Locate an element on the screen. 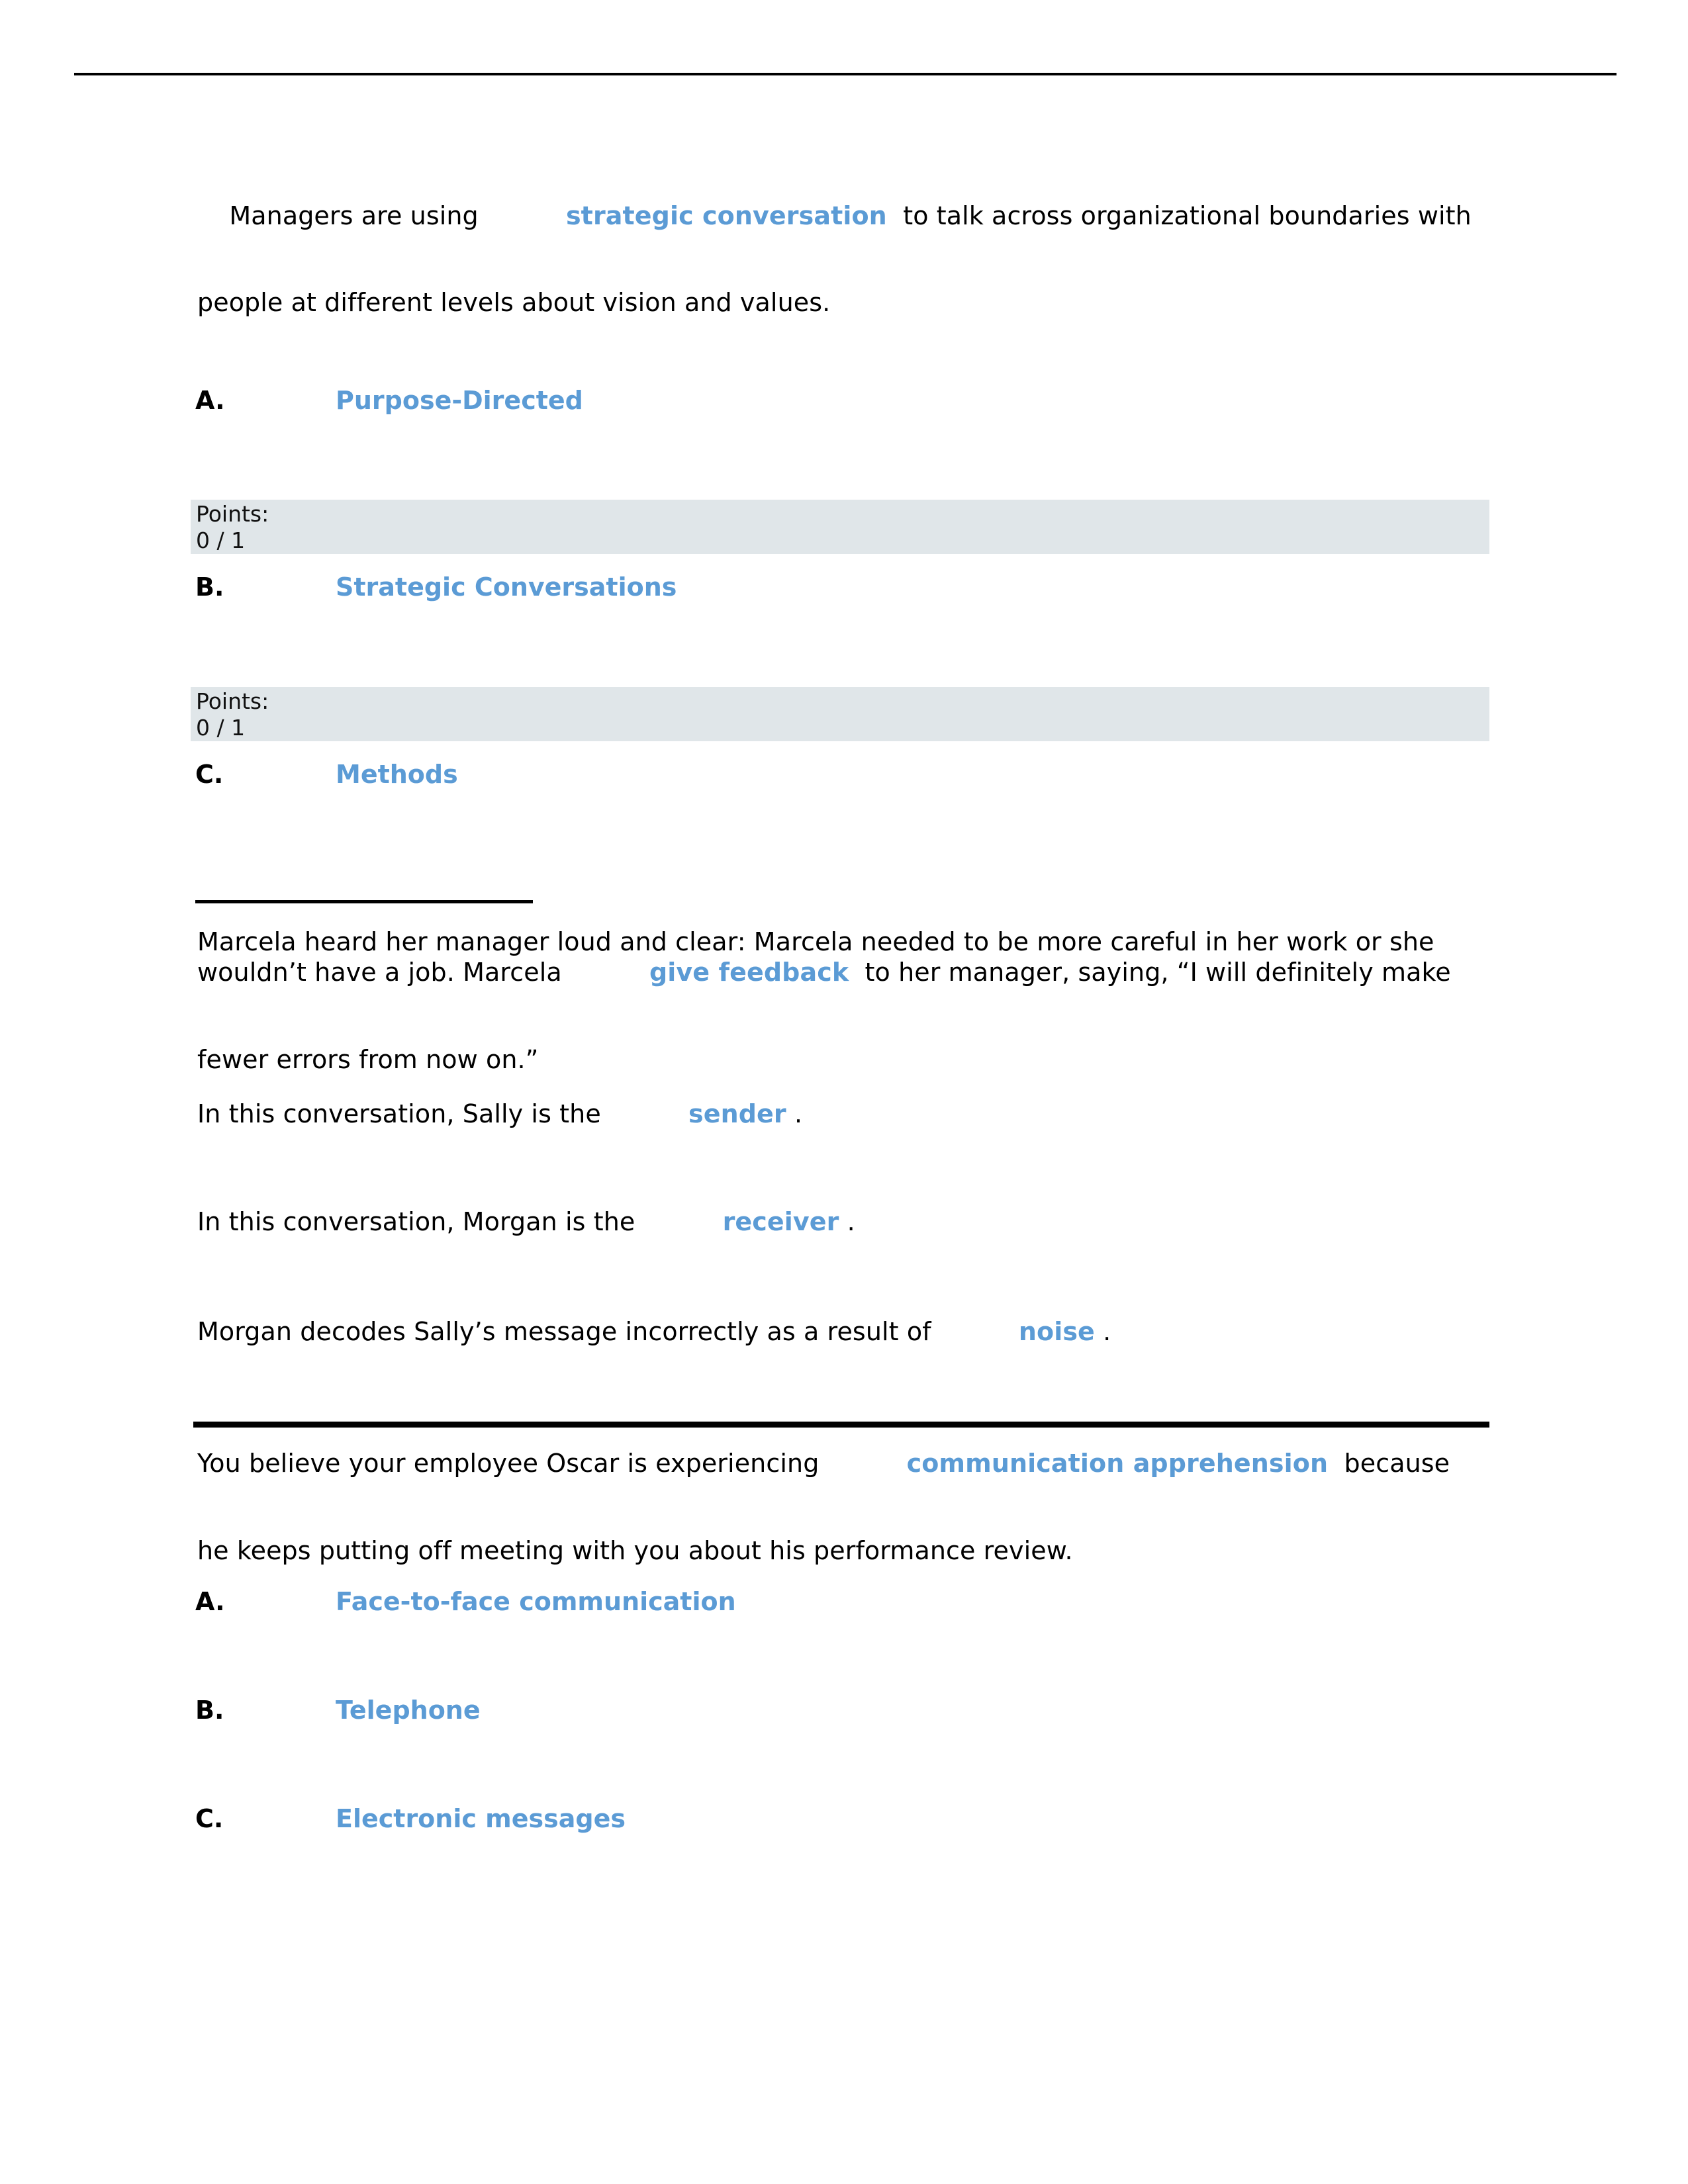  section-separator-thick-rule is located at coordinates (841, 1425).